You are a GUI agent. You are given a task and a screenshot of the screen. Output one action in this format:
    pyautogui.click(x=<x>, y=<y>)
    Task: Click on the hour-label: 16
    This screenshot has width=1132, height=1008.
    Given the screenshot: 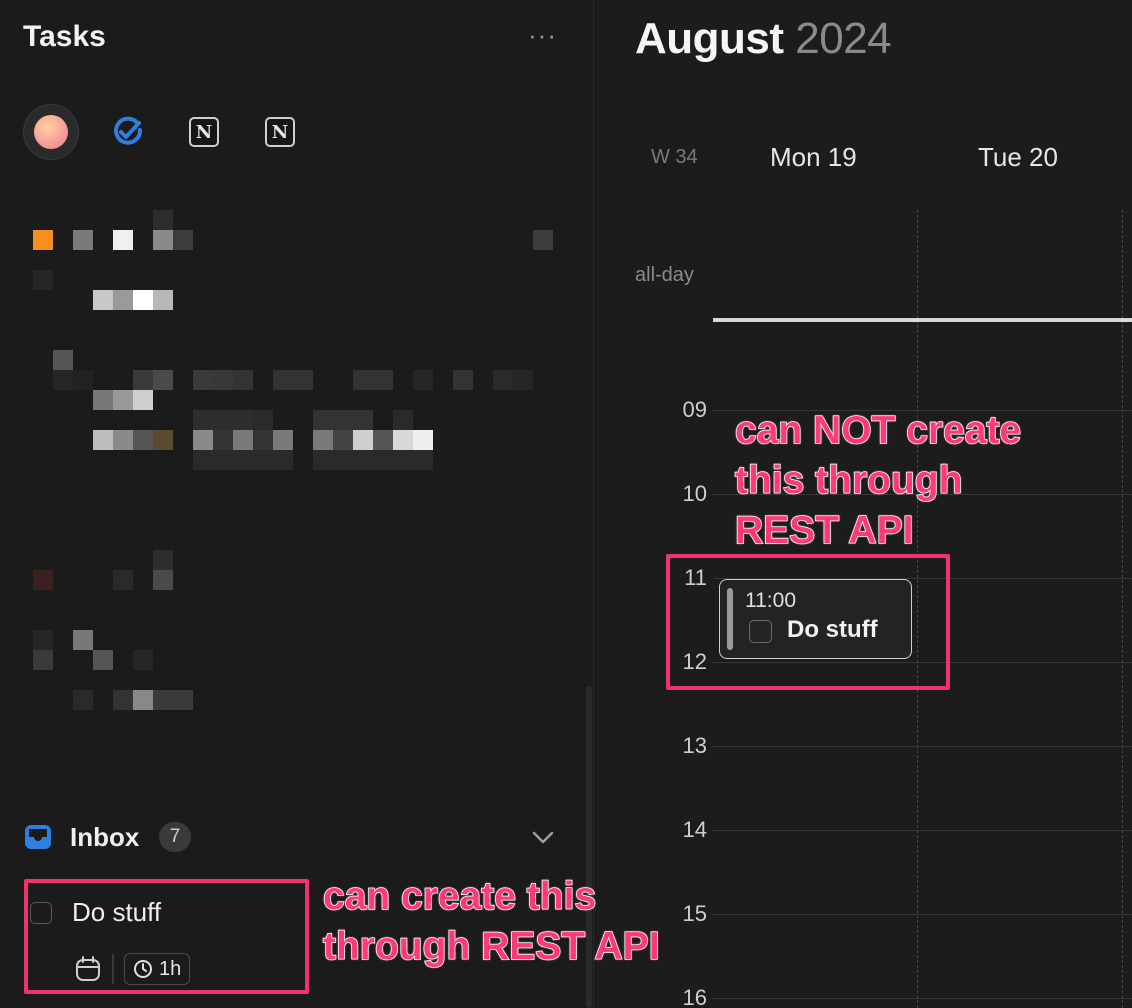 What is the action you would take?
    pyautogui.click(x=694, y=996)
    